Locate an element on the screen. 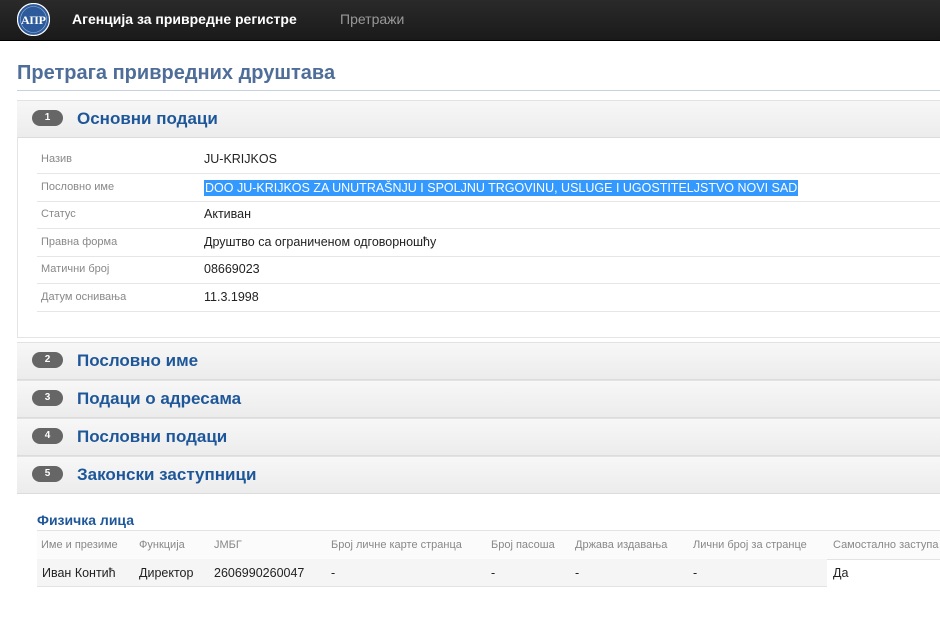  field-value: 11.3.1998 is located at coordinates (231, 297).